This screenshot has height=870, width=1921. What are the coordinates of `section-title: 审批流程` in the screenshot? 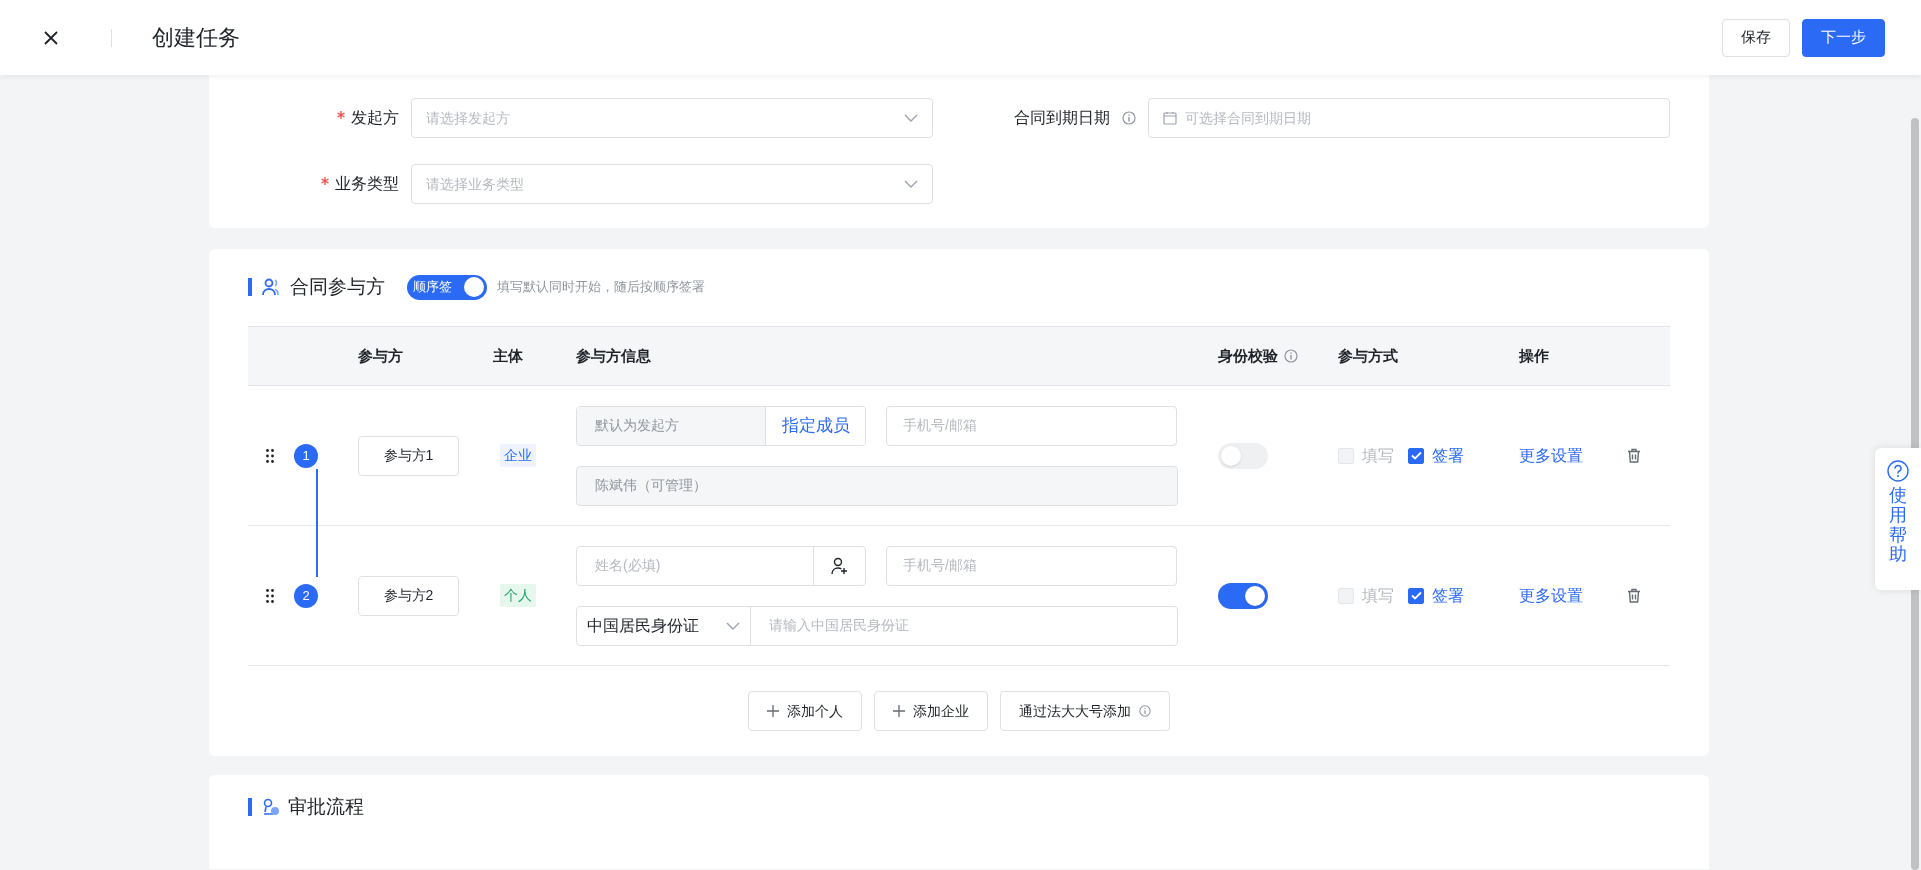 It's located at (326, 806).